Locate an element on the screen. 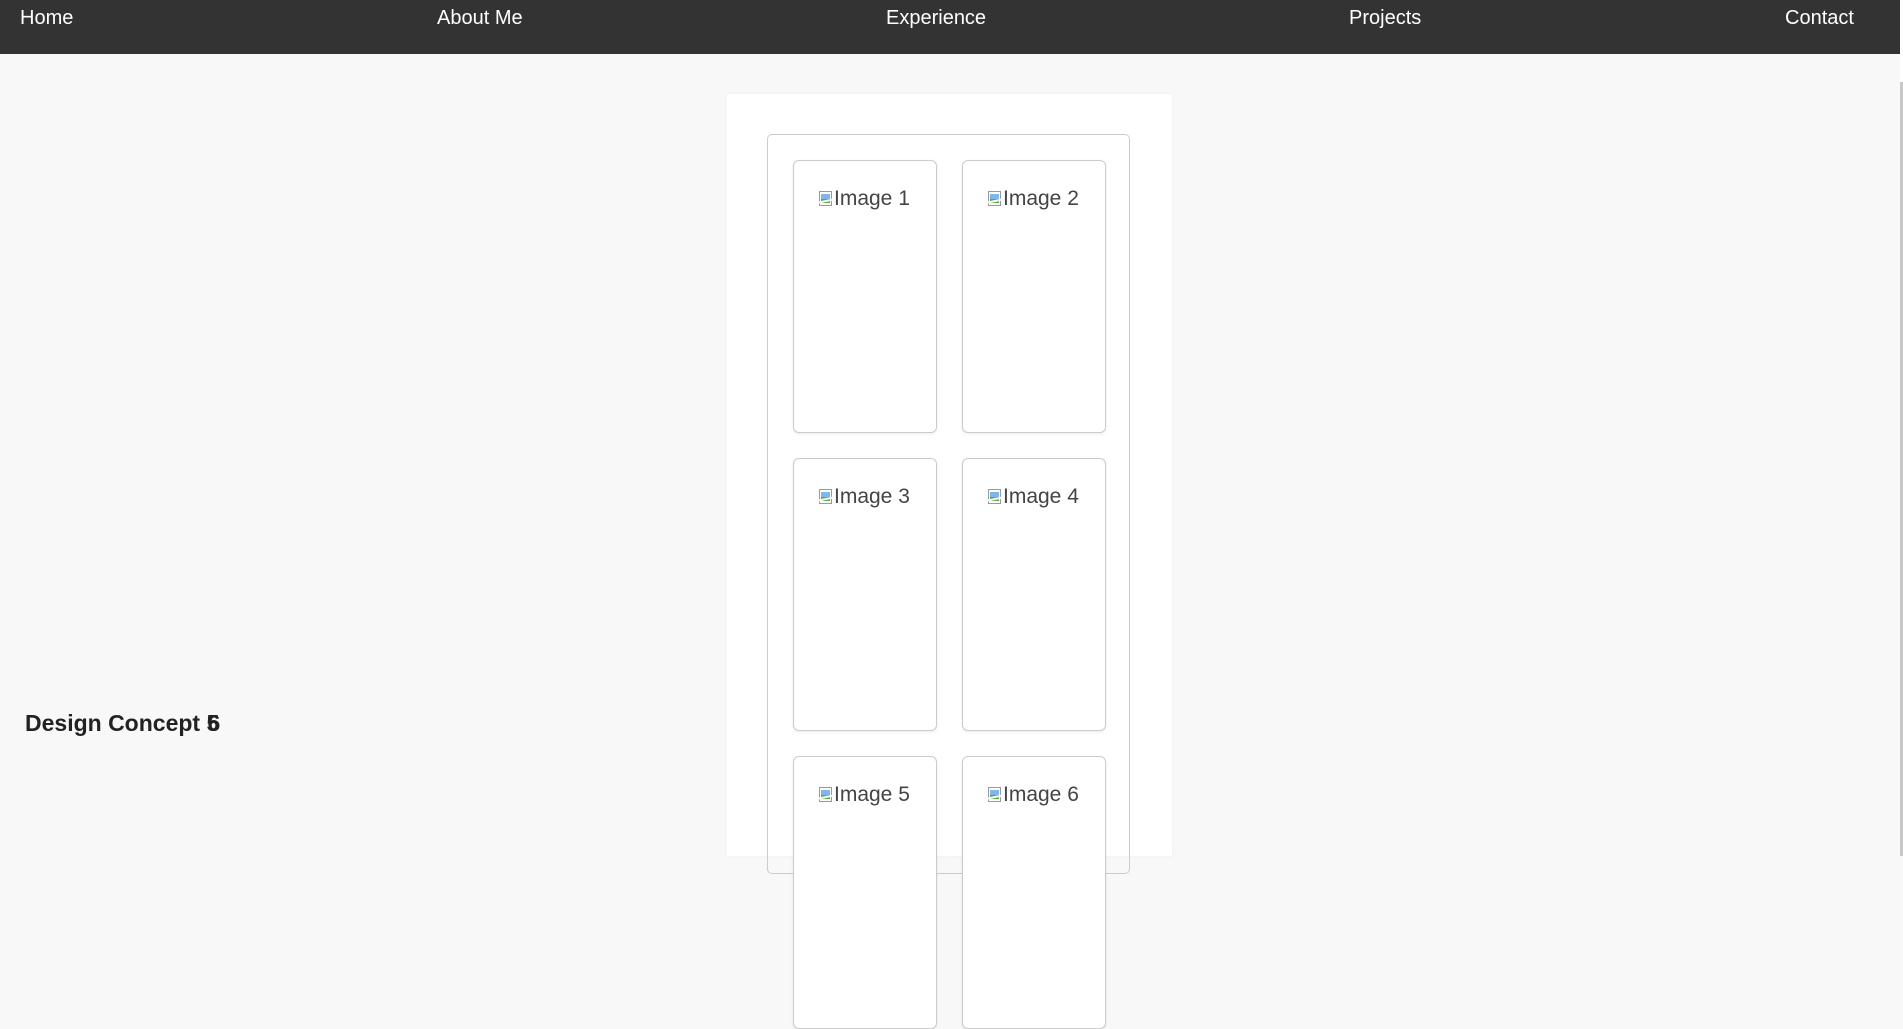 This screenshot has height=1029, width=1903. image-alt-text: Image 3 is located at coordinates (872, 496).